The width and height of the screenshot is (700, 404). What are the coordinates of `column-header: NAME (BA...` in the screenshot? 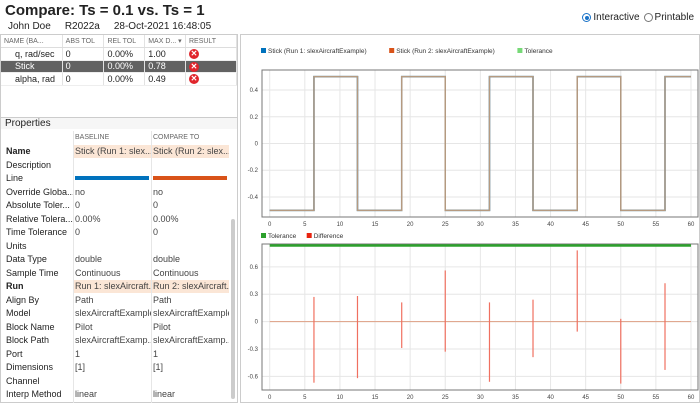 It's located at (32, 41).